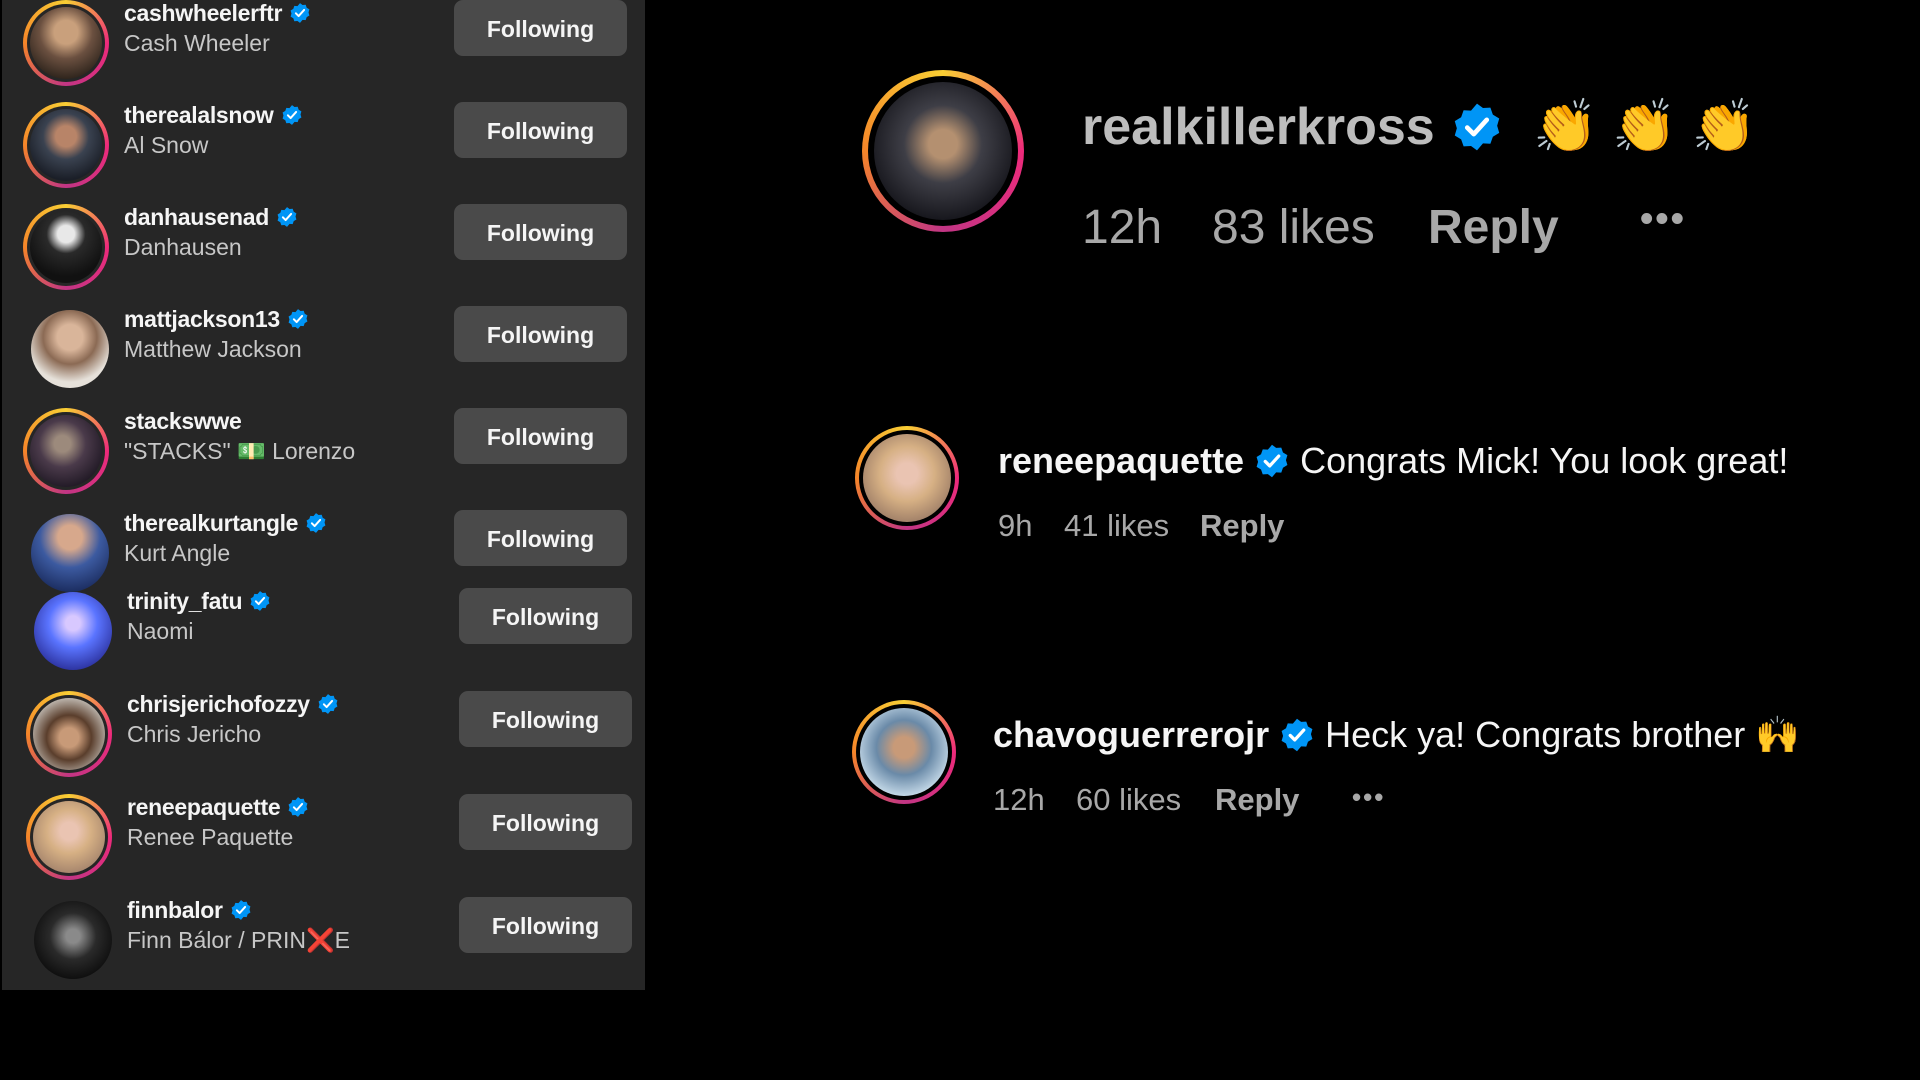 The width and height of the screenshot is (1920, 1080). I want to click on username: therealkurtangle, so click(225, 523).